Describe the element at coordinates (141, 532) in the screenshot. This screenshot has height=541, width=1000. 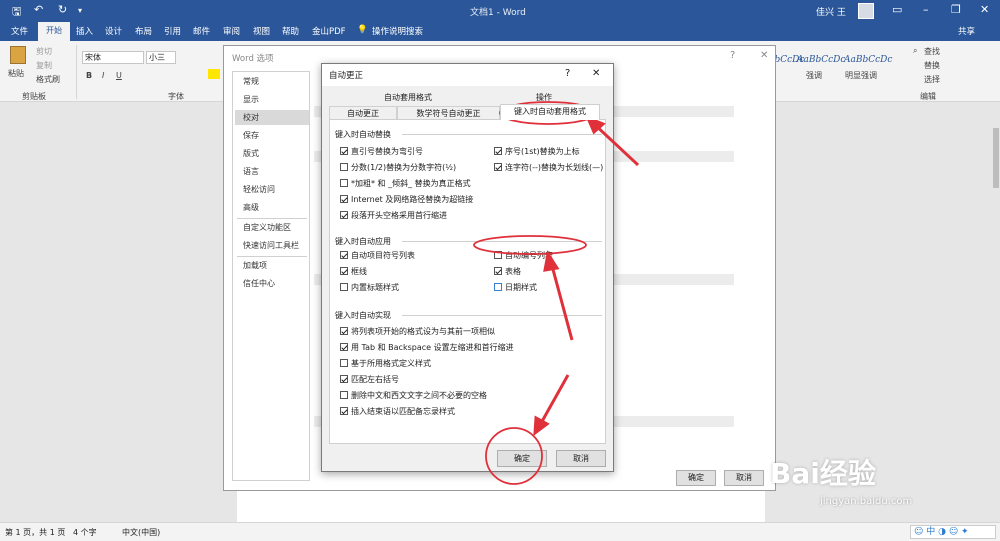
I see `language-indicator: 中文(中国)` at that location.